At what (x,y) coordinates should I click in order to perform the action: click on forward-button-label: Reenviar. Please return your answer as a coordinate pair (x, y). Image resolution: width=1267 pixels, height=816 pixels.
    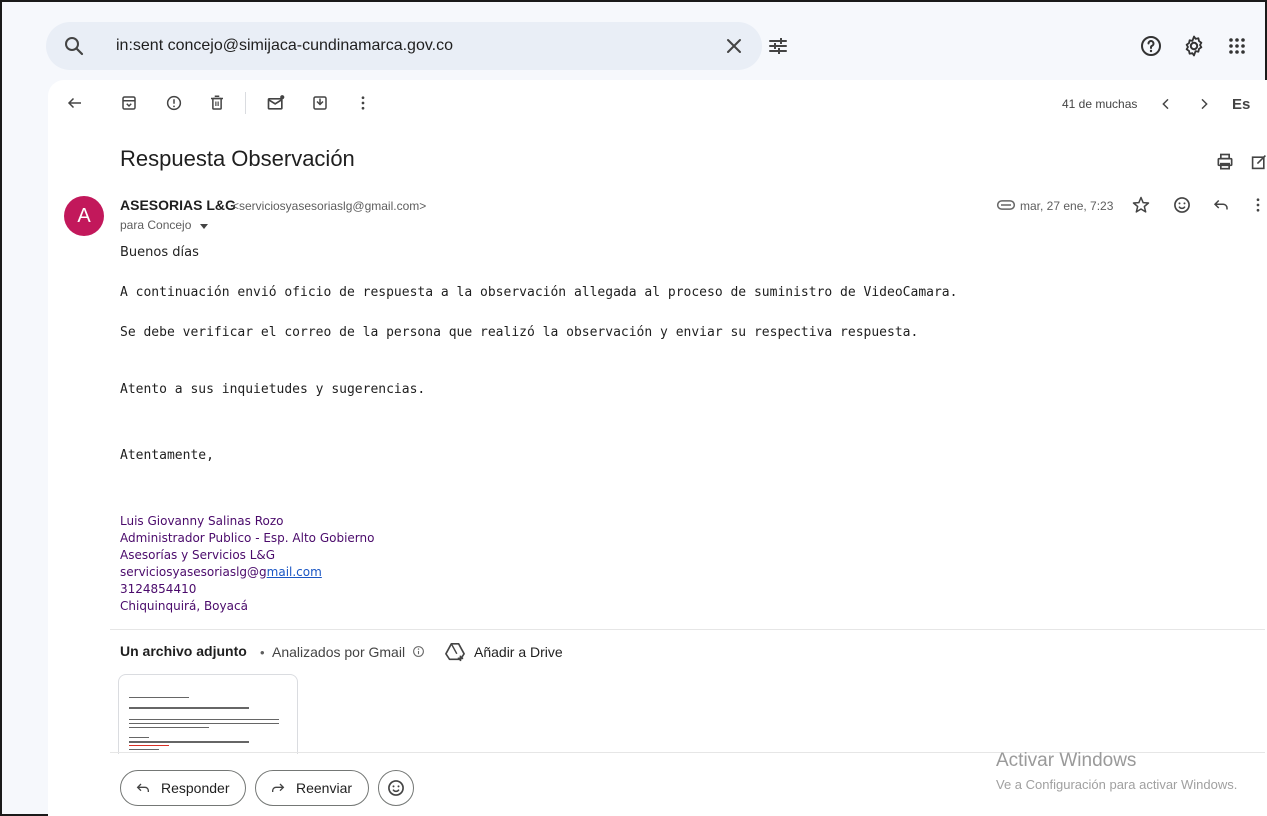
    Looking at the image, I should click on (324, 788).